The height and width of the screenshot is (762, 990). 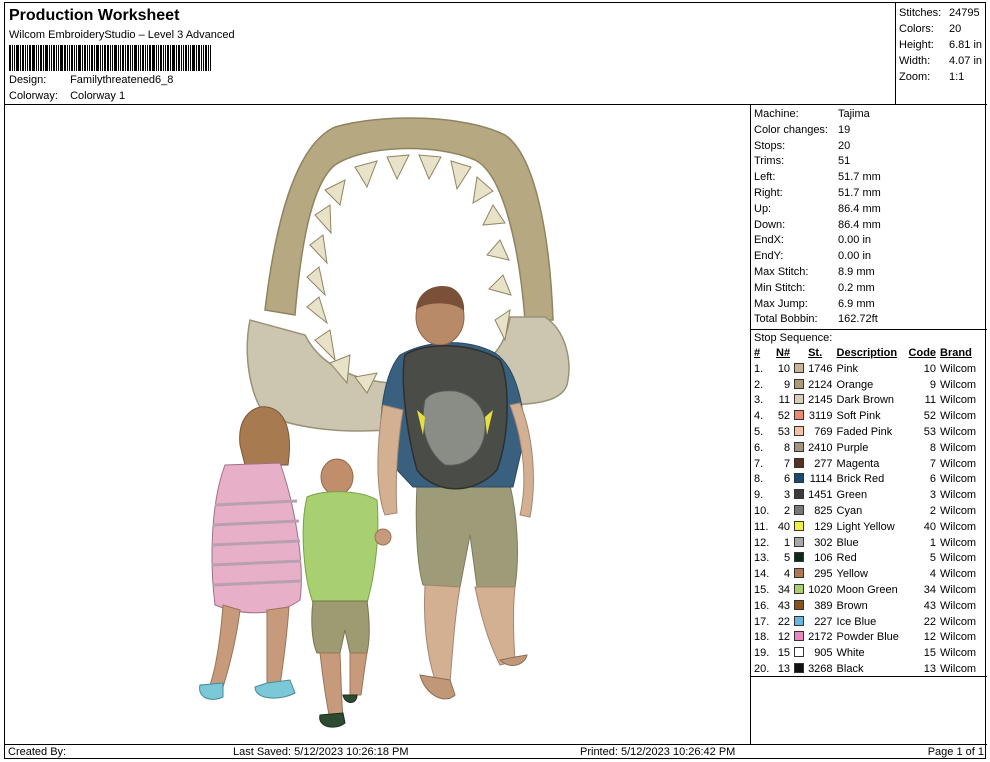 What do you see at coordinates (856, 621) in the screenshot?
I see `row-description: Ice Blue` at bounding box center [856, 621].